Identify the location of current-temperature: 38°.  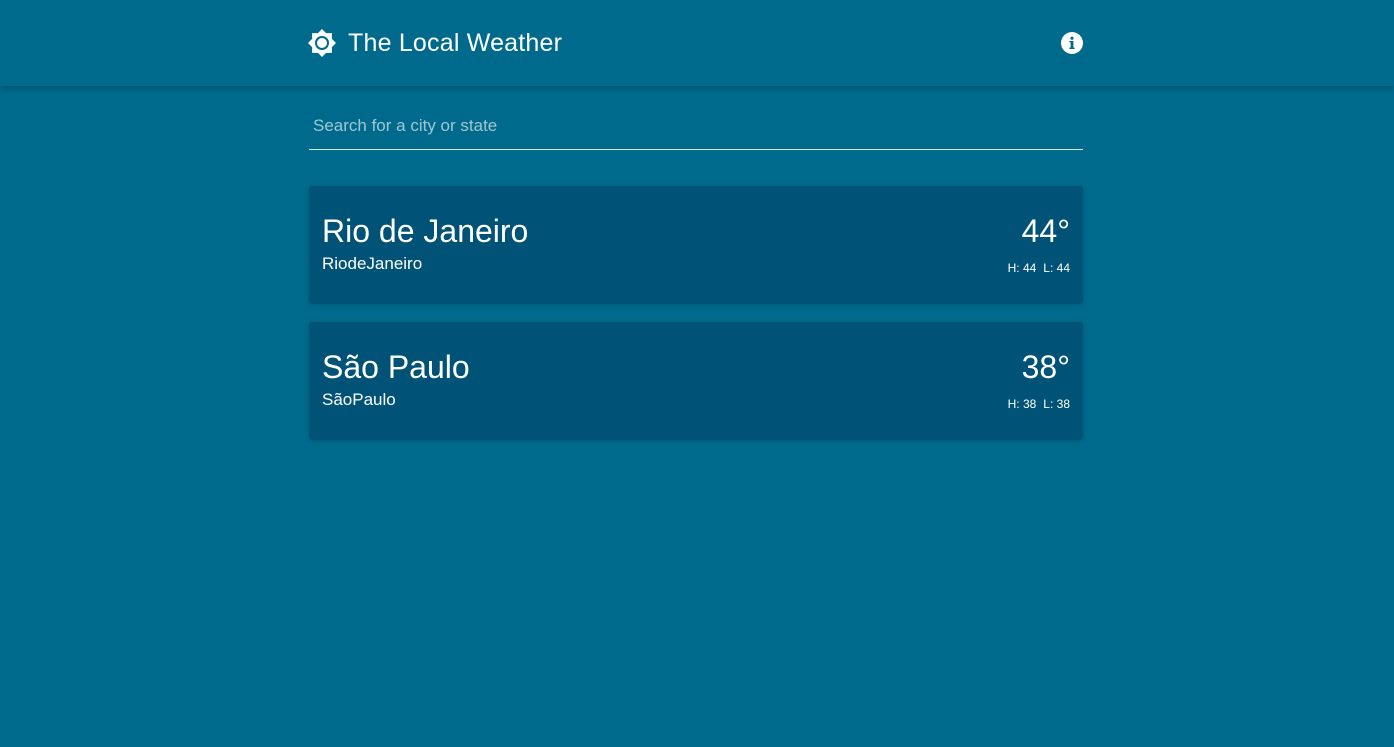
(1045, 367).